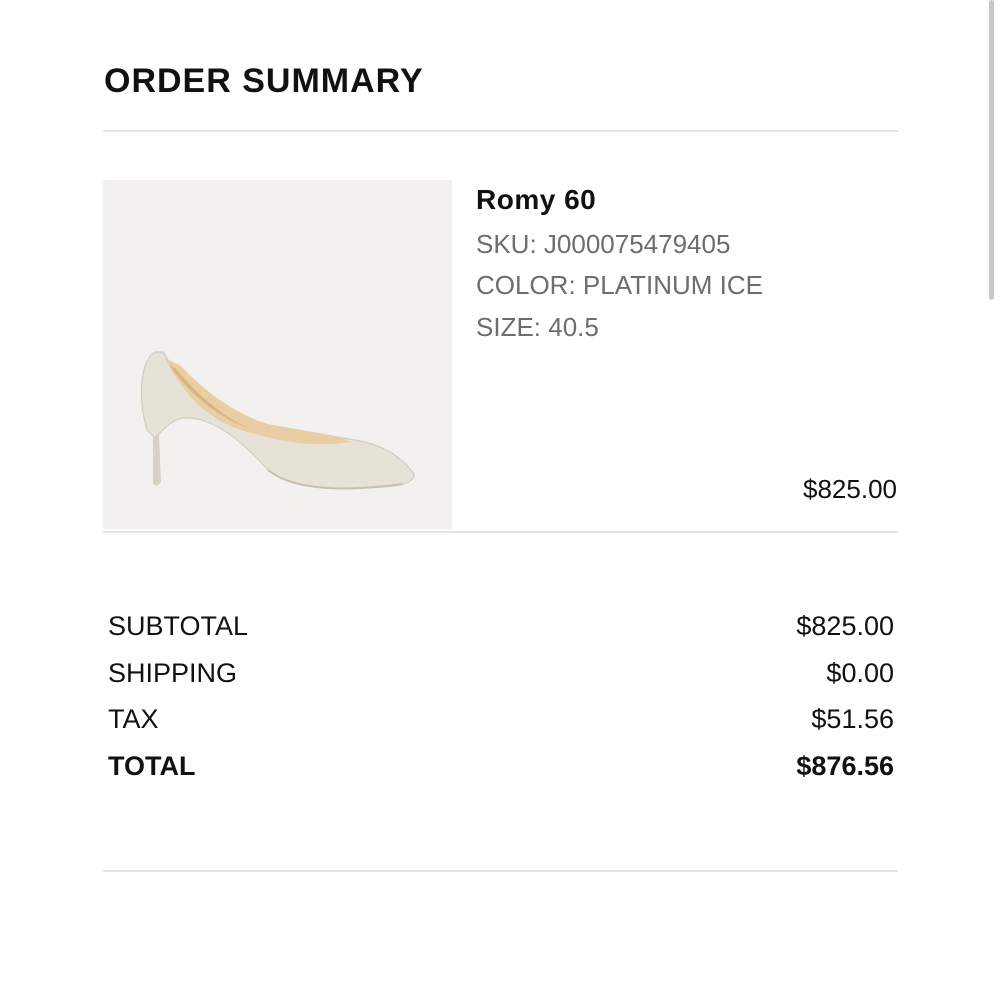 The width and height of the screenshot is (1000, 1000). I want to click on tax-label: TAX, so click(133, 719).